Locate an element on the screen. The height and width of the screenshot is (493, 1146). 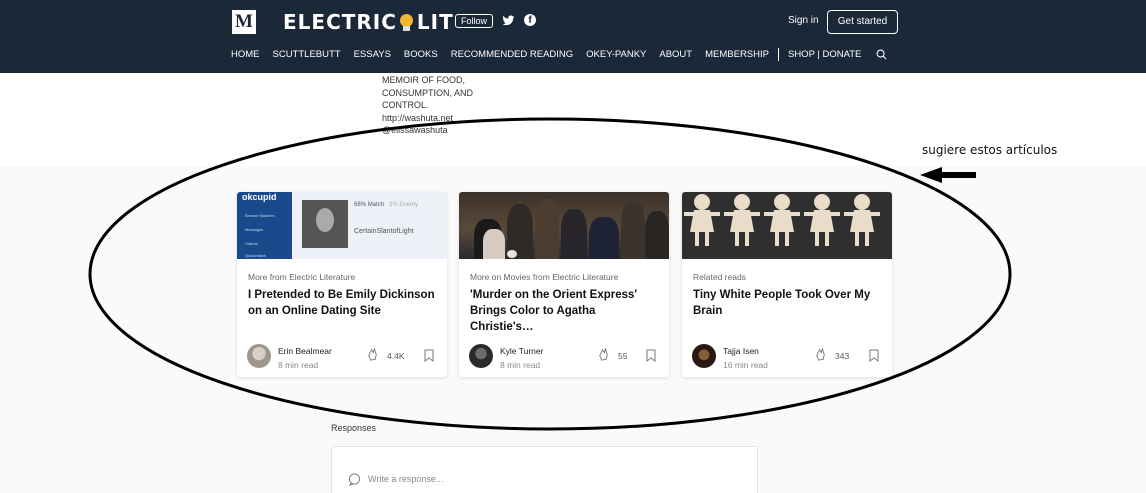
twitter-icon is located at coordinates (508, 20).